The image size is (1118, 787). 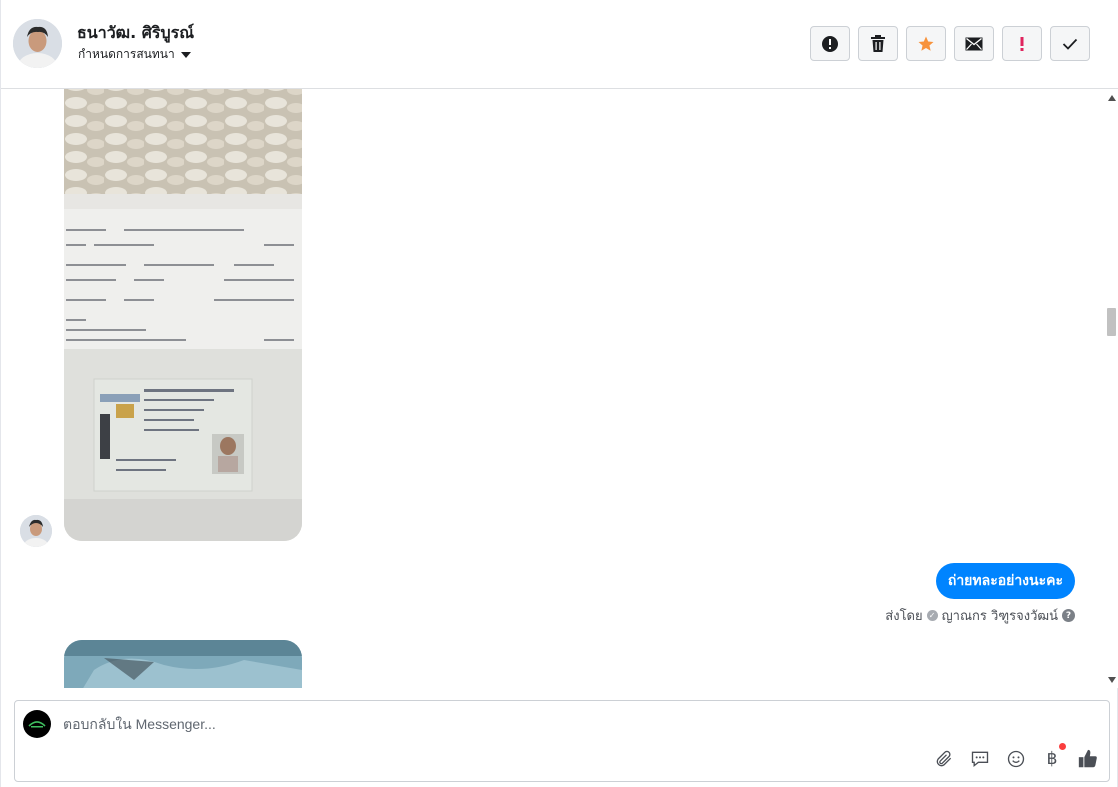 I want to click on follow-up-button, so click(x=1022, y=43).